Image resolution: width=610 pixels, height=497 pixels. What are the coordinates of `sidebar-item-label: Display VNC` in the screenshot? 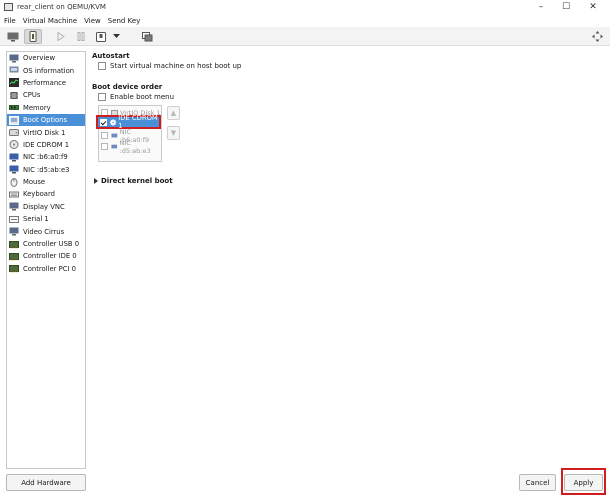 It's located at (44, 206).